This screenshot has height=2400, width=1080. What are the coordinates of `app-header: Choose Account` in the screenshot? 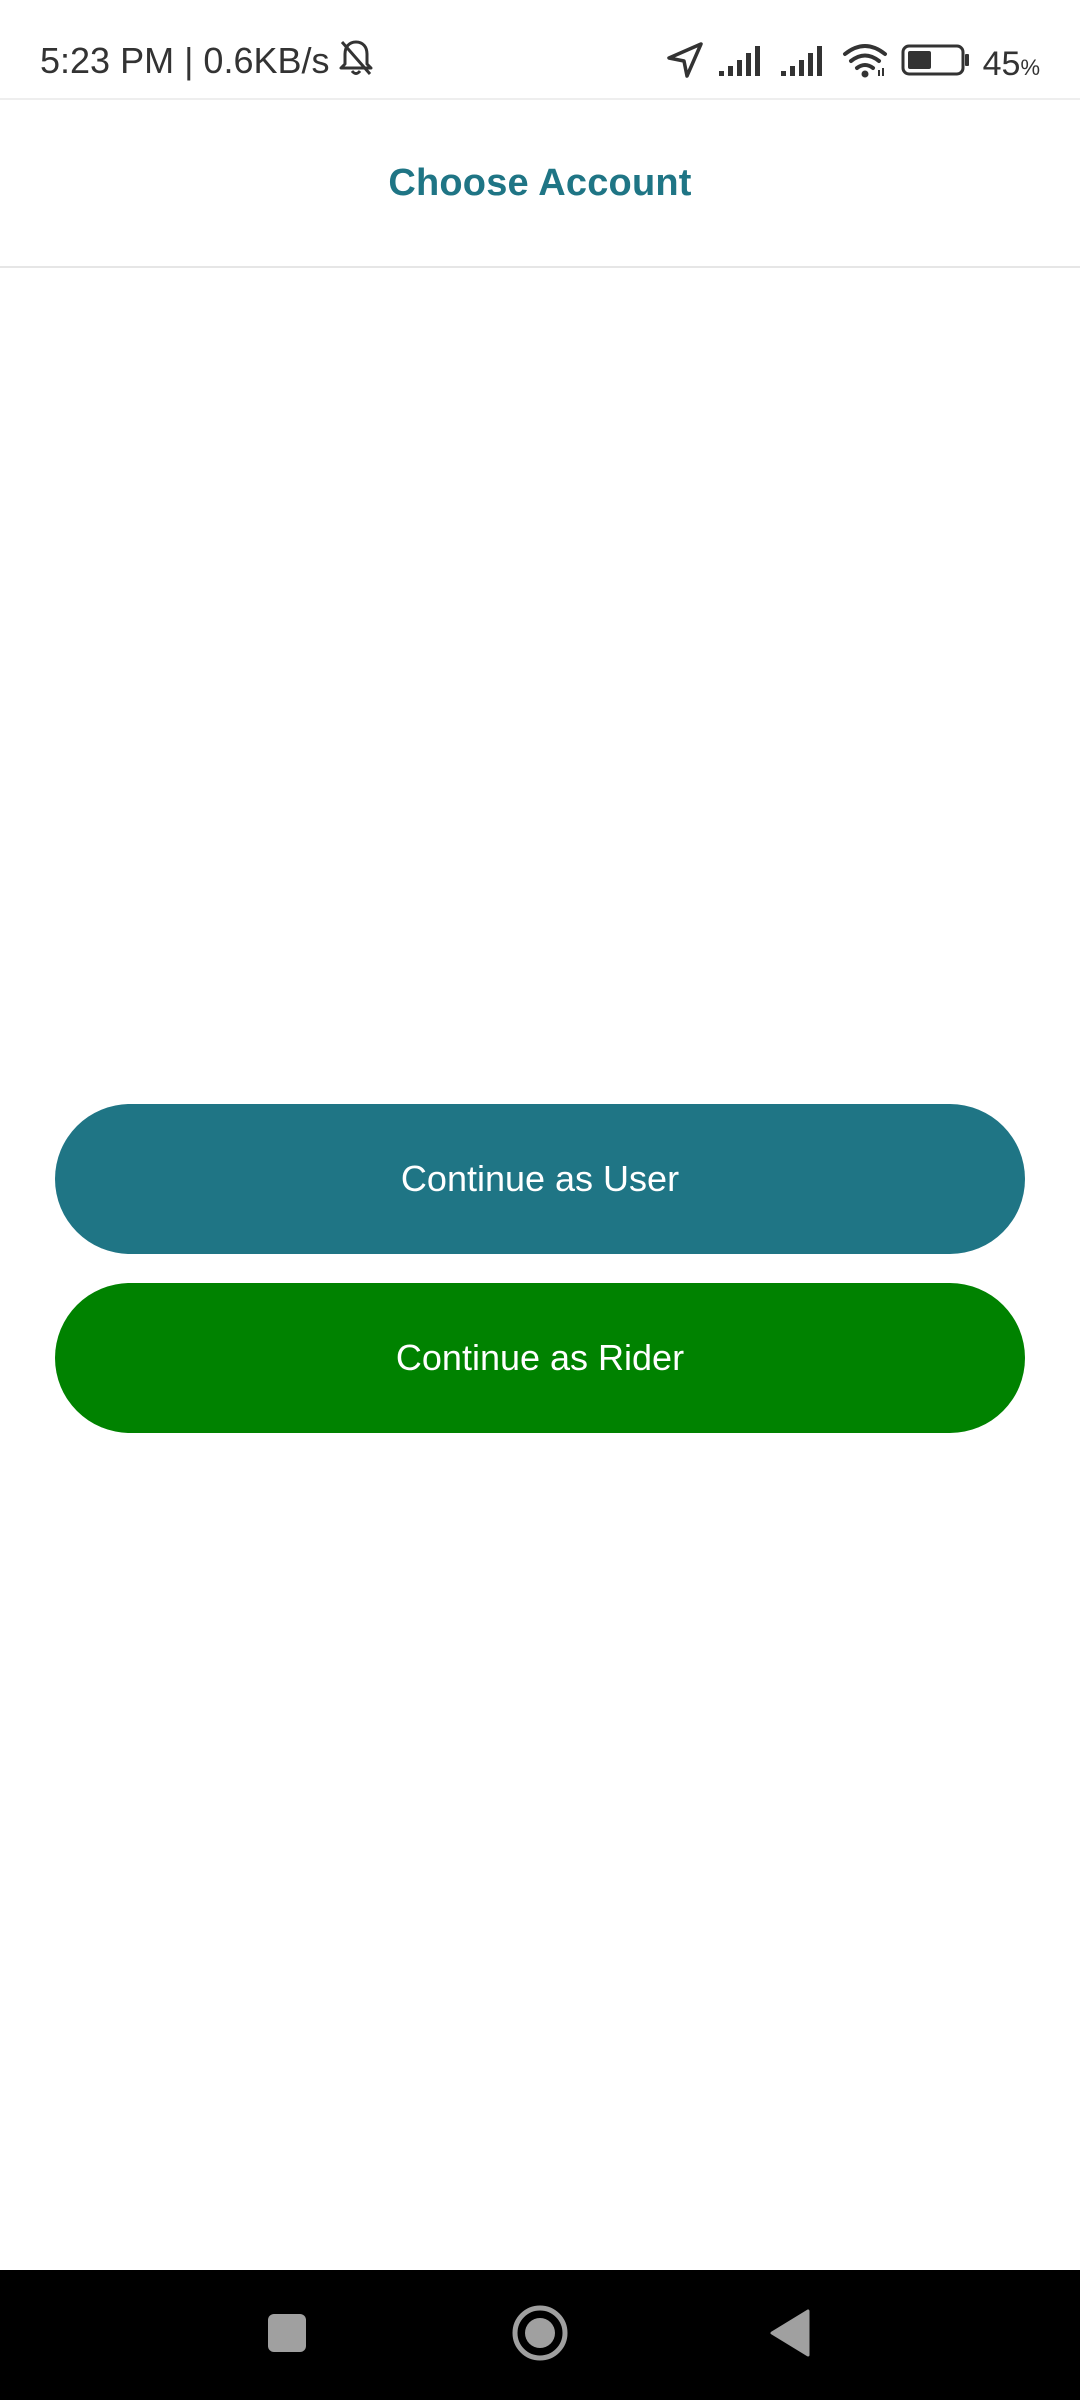 It's located at (540, 184).